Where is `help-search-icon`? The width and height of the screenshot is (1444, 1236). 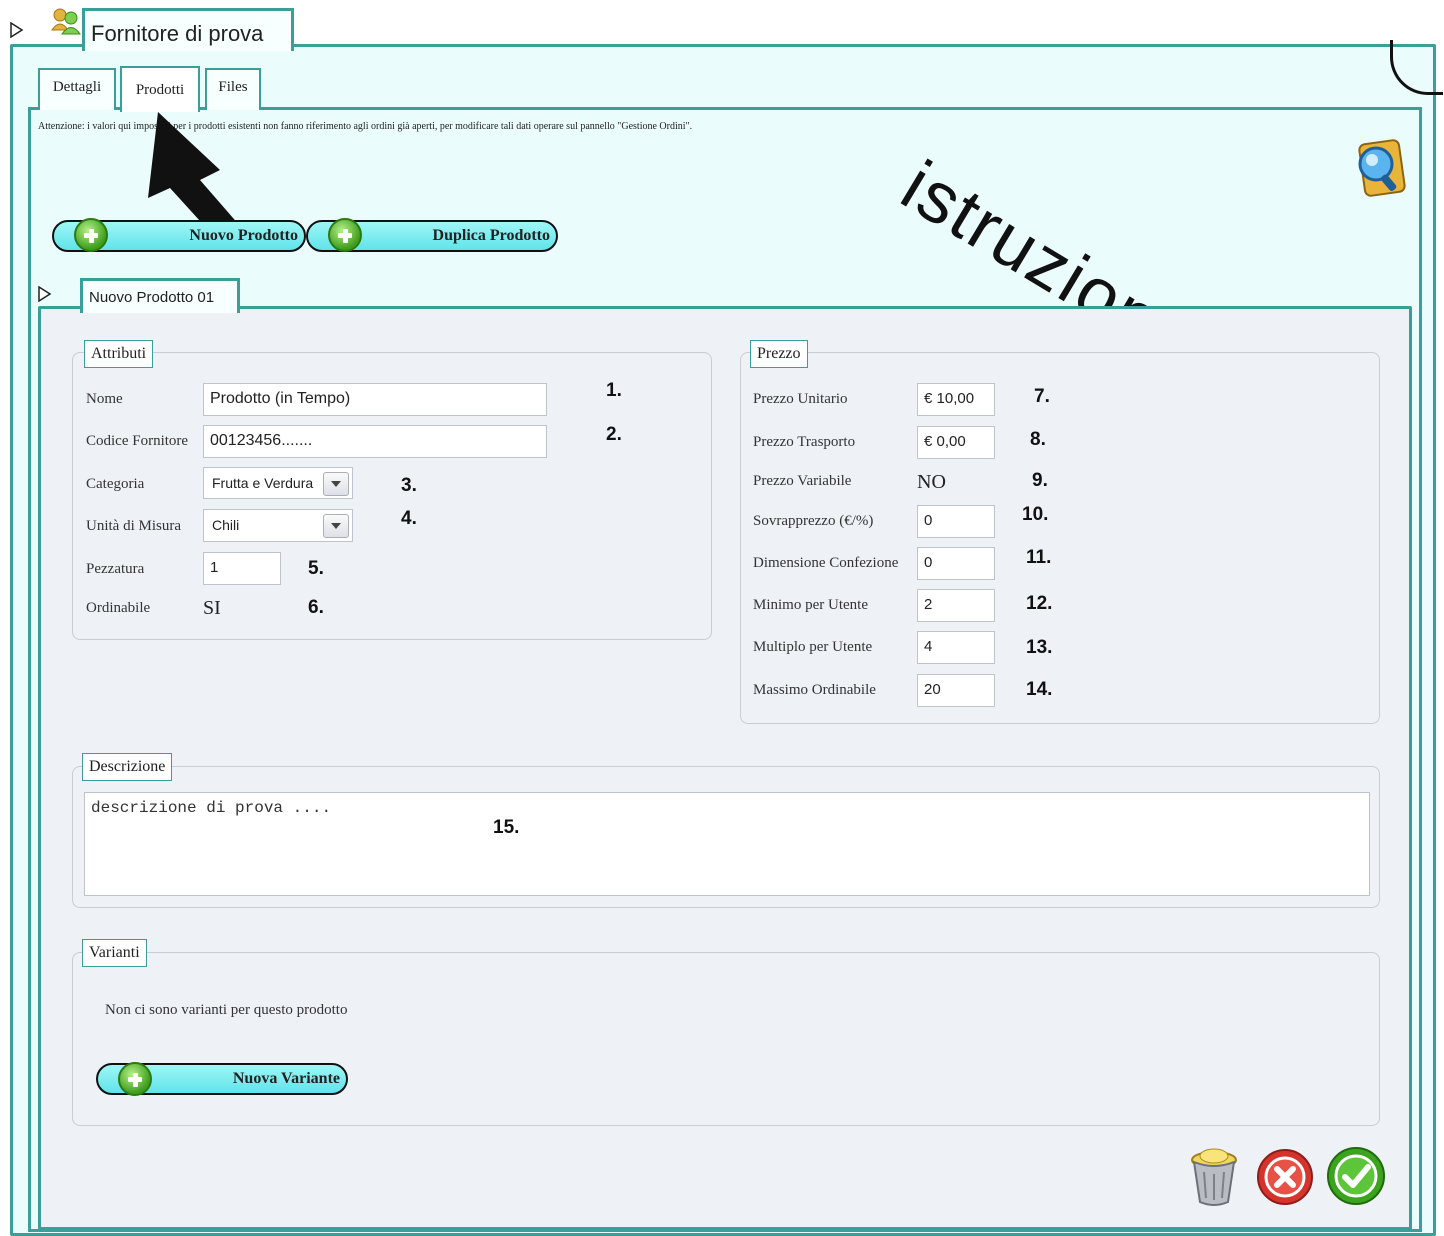
help-search-icon is located at coordinates (1379, 168).